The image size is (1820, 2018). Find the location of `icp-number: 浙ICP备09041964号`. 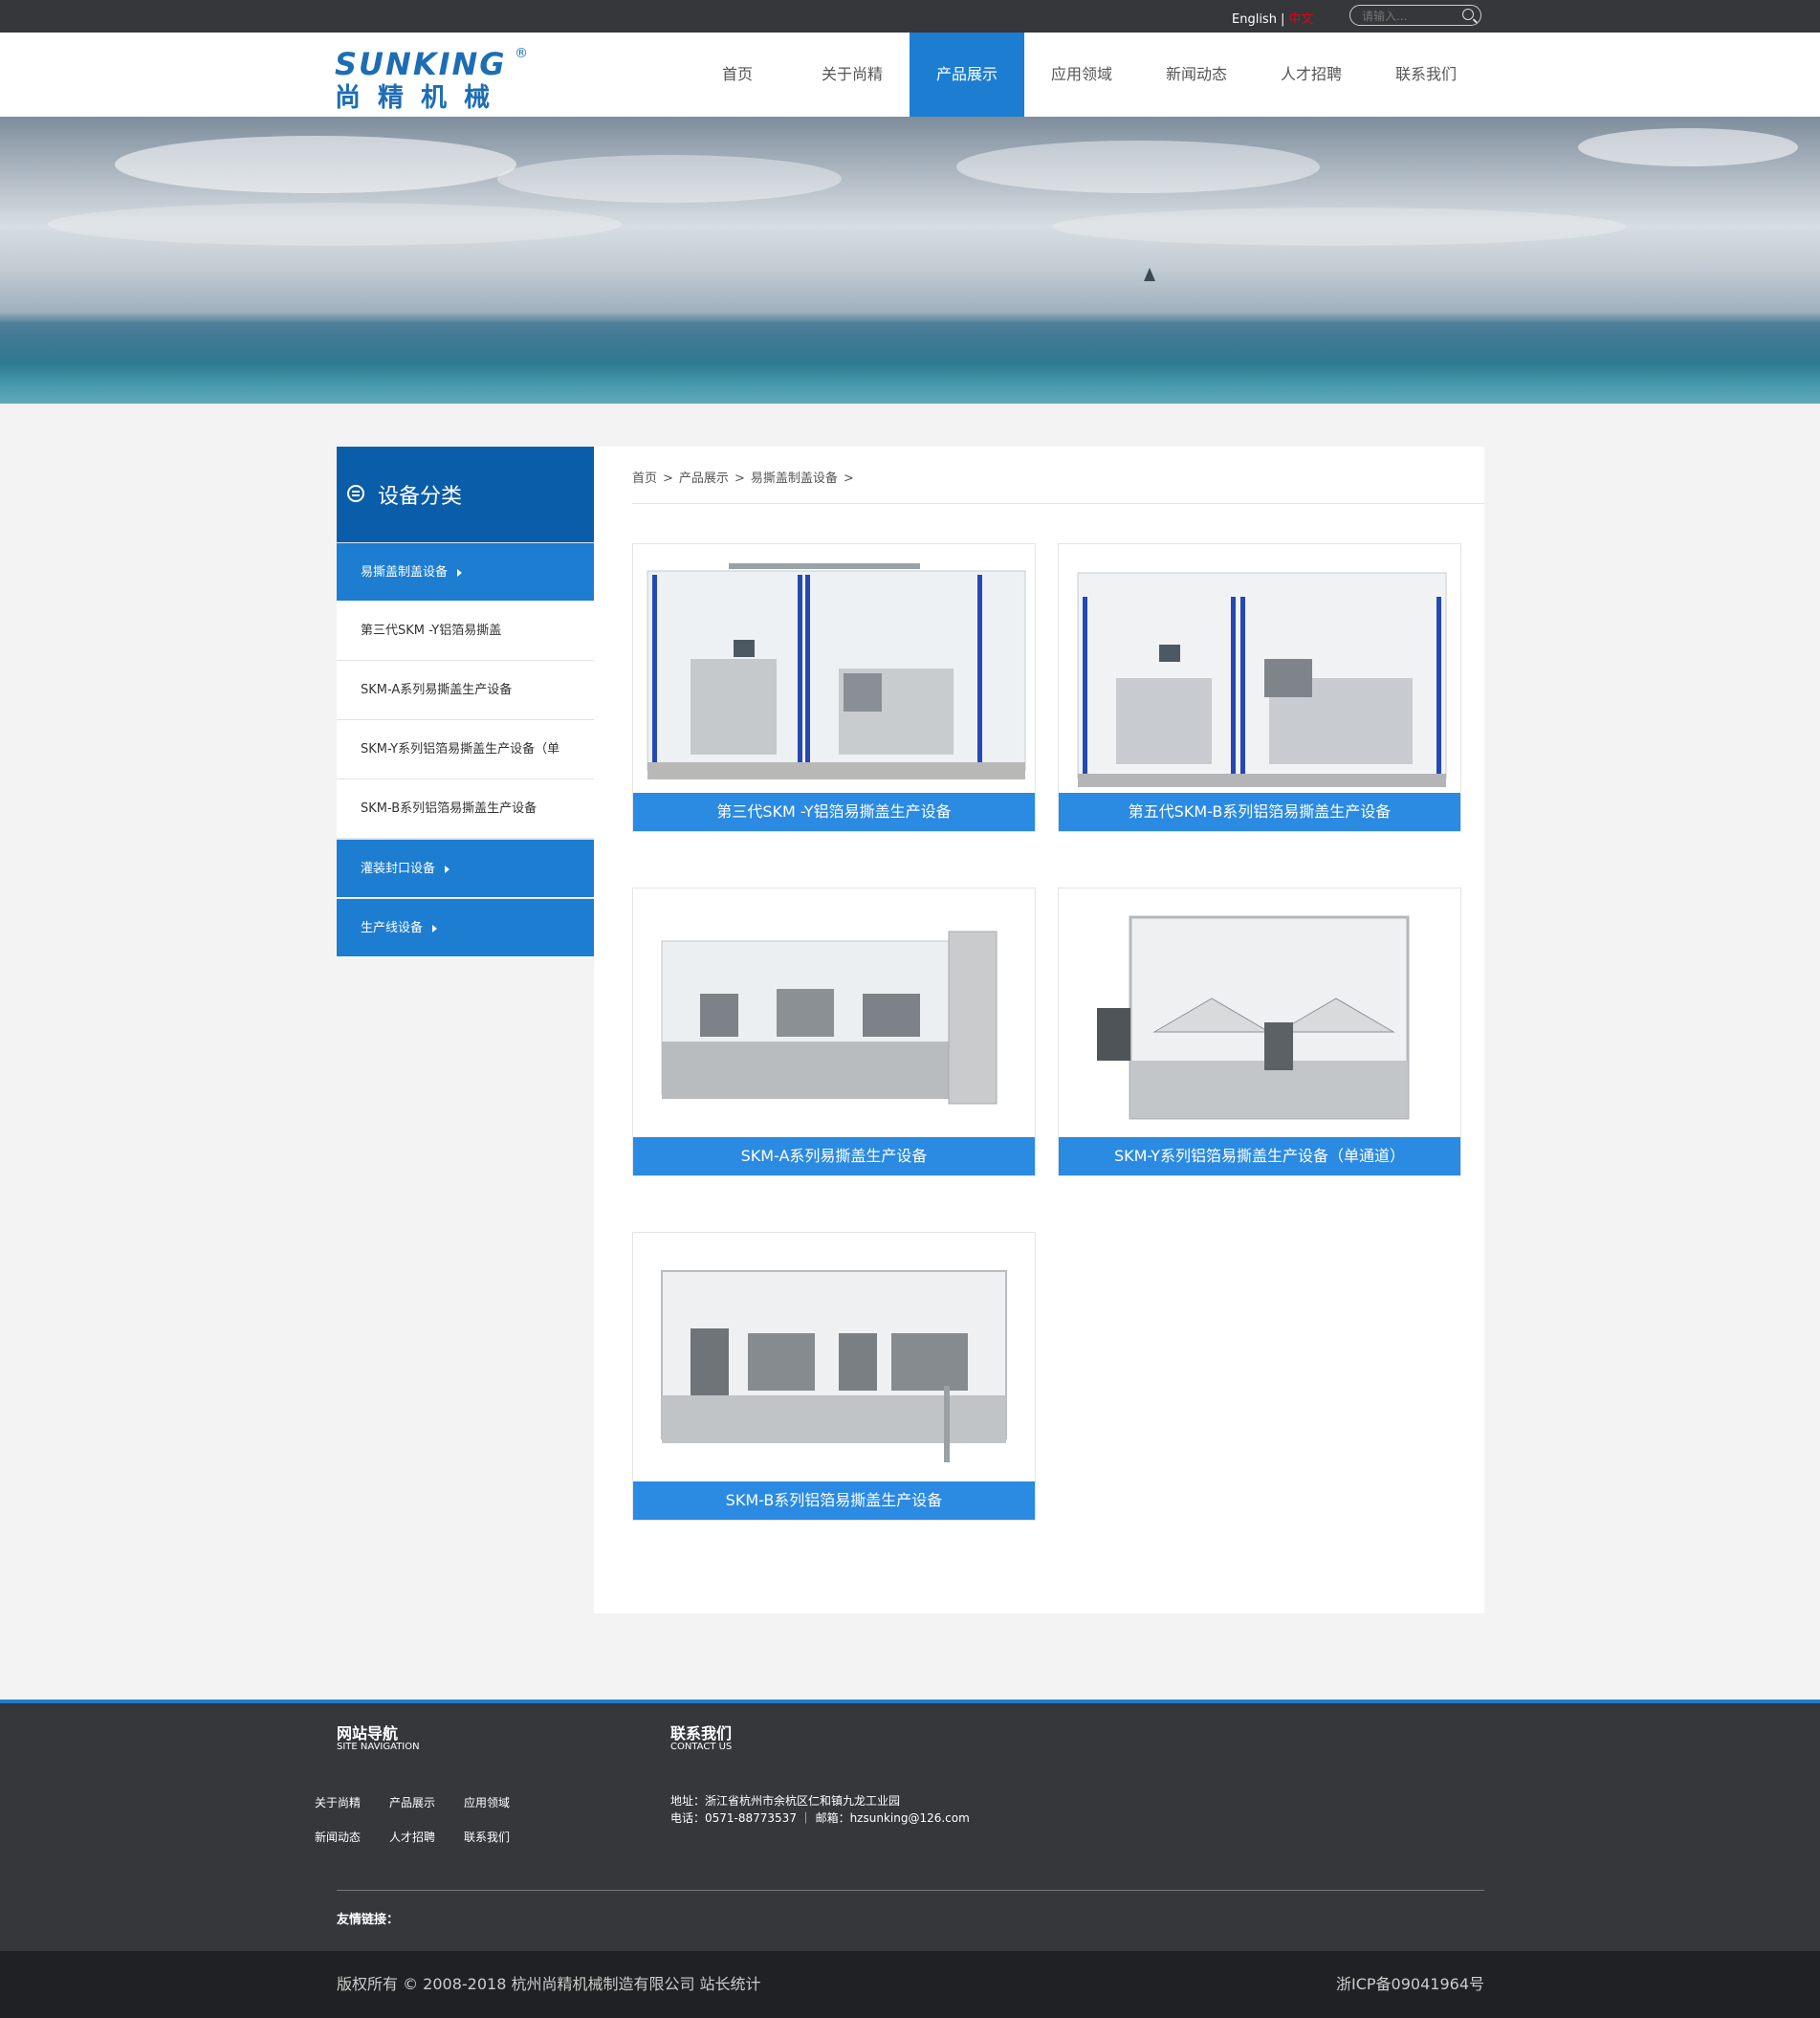

icp-number: 浙ICP备09041964号 is located at coordinates (1410, 1983).